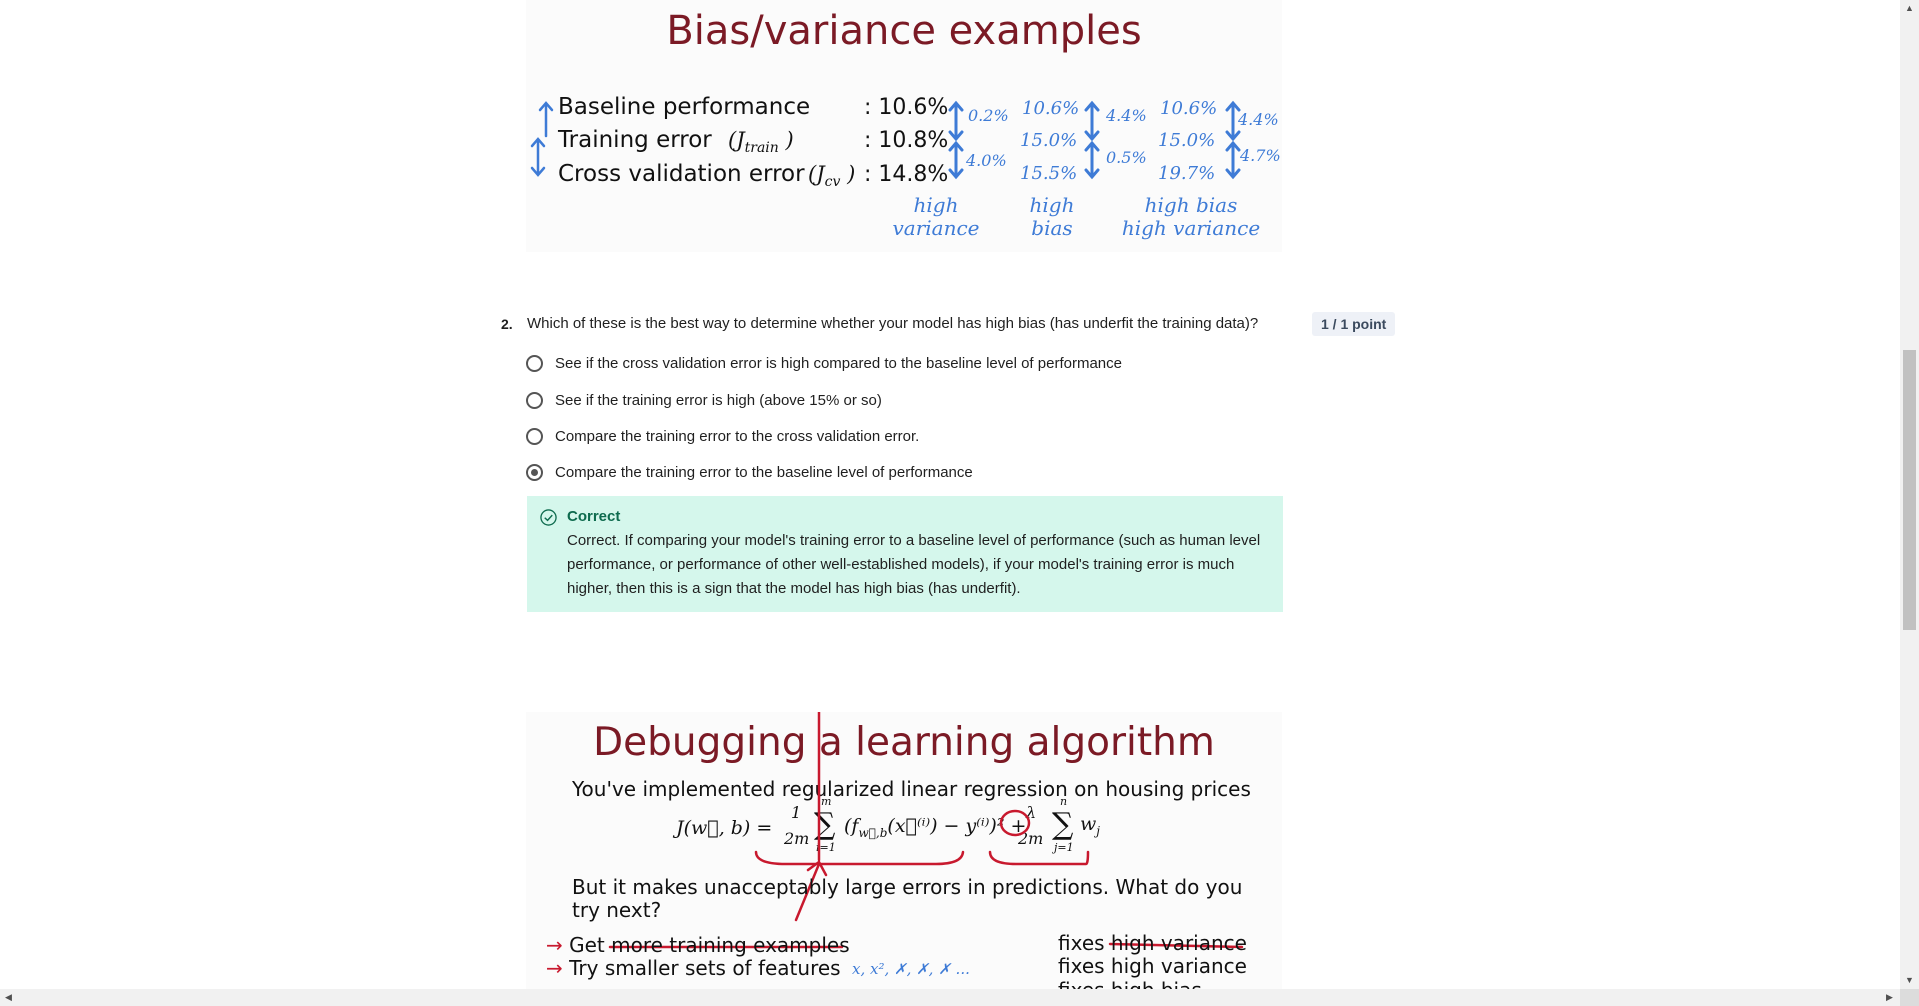  I want to click on ex2-diff-bottom: 0.5%, so click(1126, 157).